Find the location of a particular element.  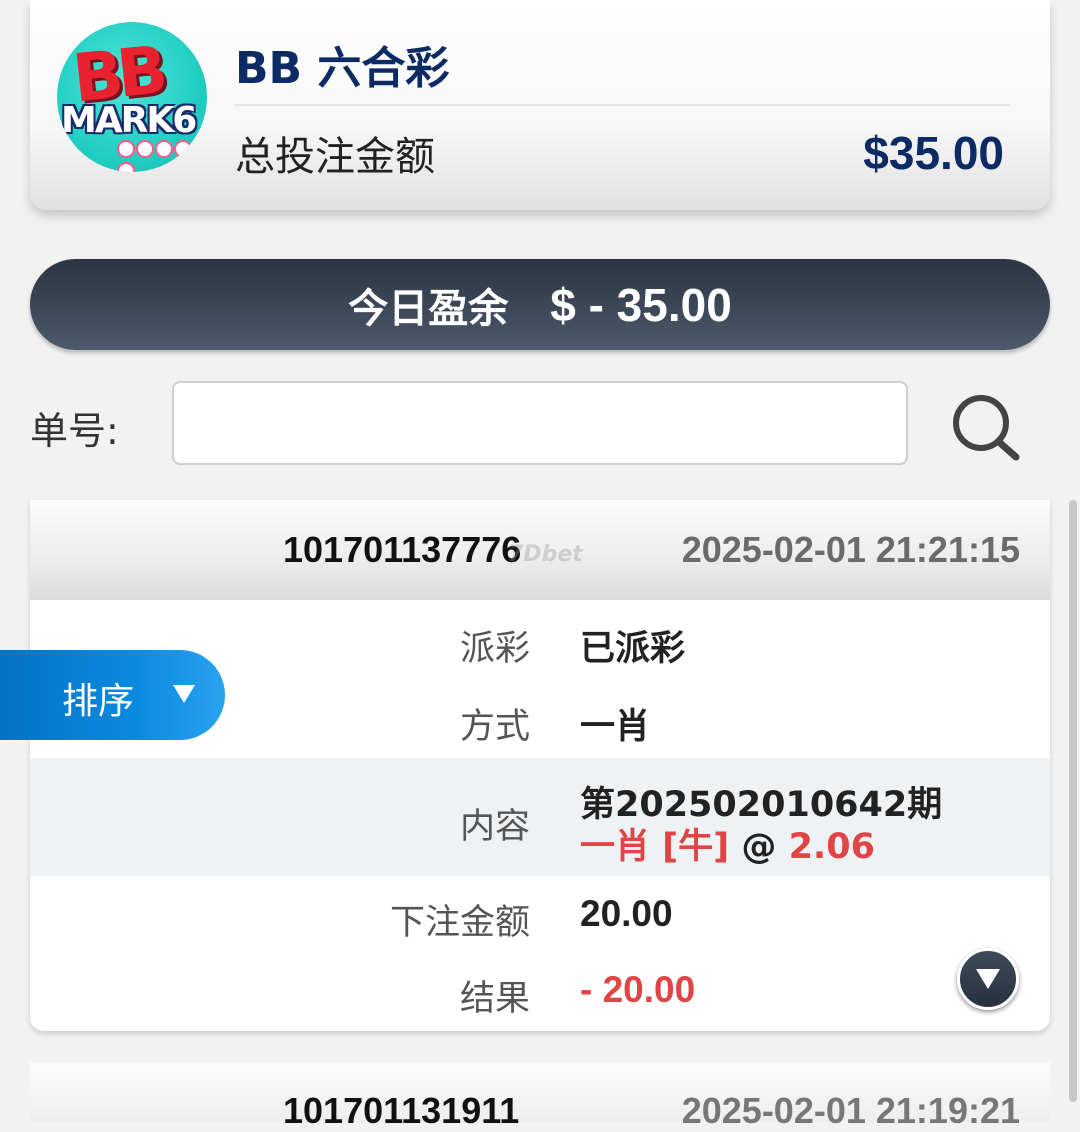

logo-mark6-text: MARK6 is located at coordinates (129, 120).